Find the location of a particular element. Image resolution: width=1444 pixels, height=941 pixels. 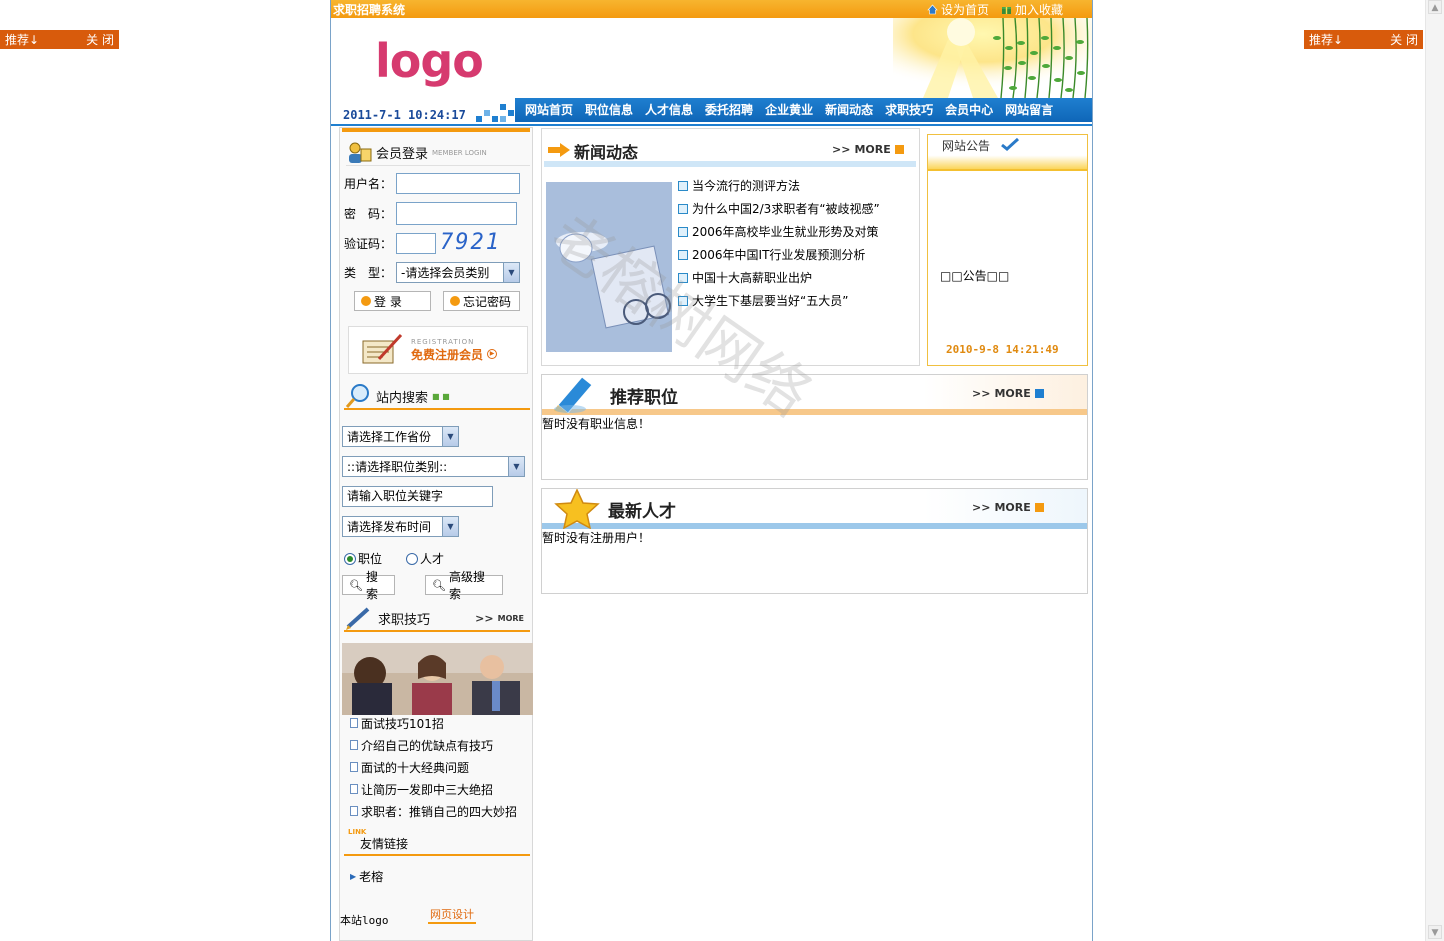

news-link: 当今流行的测评方法 is located at coordinates (746, 185).